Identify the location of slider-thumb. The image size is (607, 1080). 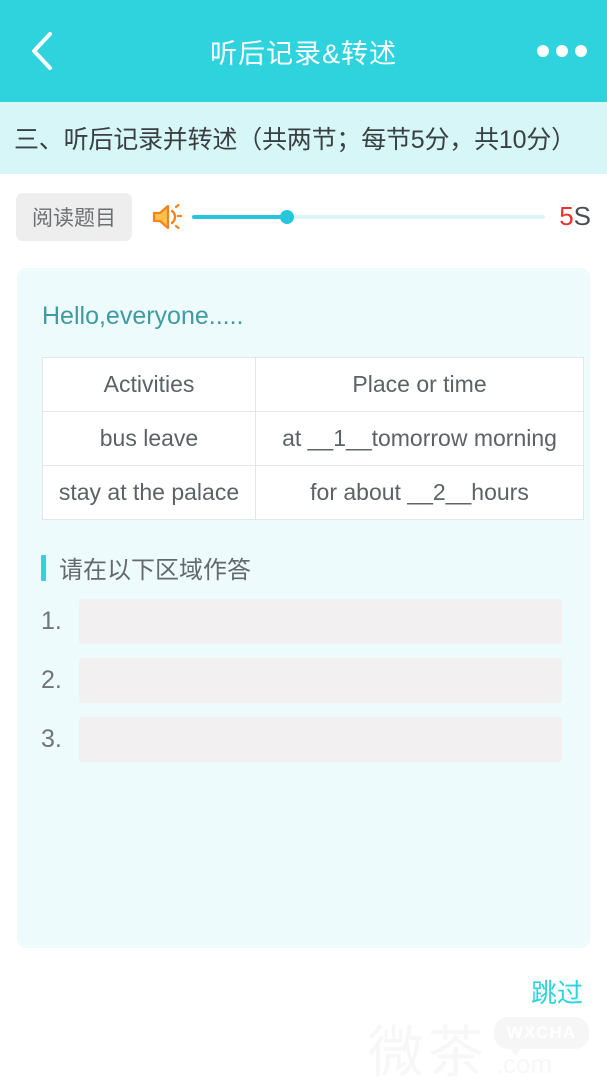
(287, 216).